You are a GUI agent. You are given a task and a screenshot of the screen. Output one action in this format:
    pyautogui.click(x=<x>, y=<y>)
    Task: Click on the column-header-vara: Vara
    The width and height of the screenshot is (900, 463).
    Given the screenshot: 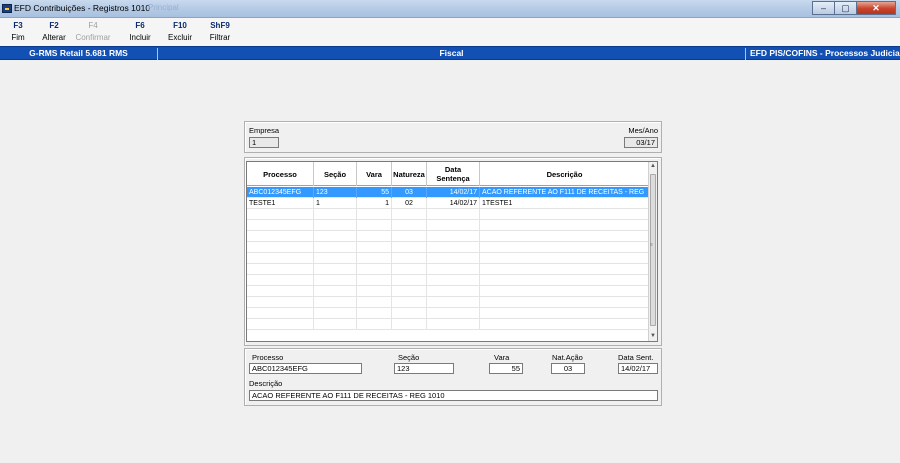 What is the action you would take?
    pyautogui.click(x=374, y=174)
    